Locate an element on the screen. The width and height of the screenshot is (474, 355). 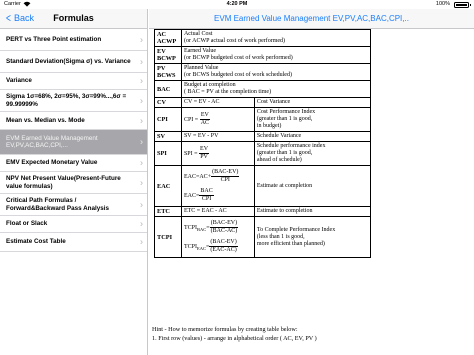
formula-lhs: CPI = is located at coordinates (191, 119).